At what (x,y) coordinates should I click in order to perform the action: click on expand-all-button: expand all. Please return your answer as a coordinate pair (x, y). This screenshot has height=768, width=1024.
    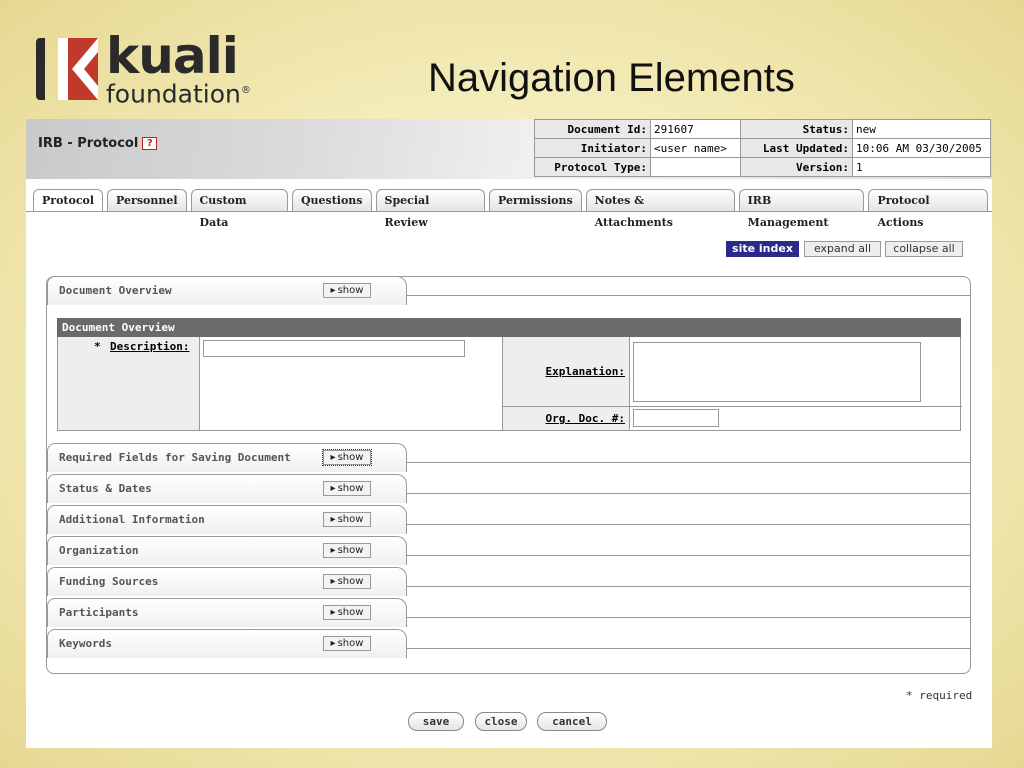
    Looking at the image, I should click on (842, 249).